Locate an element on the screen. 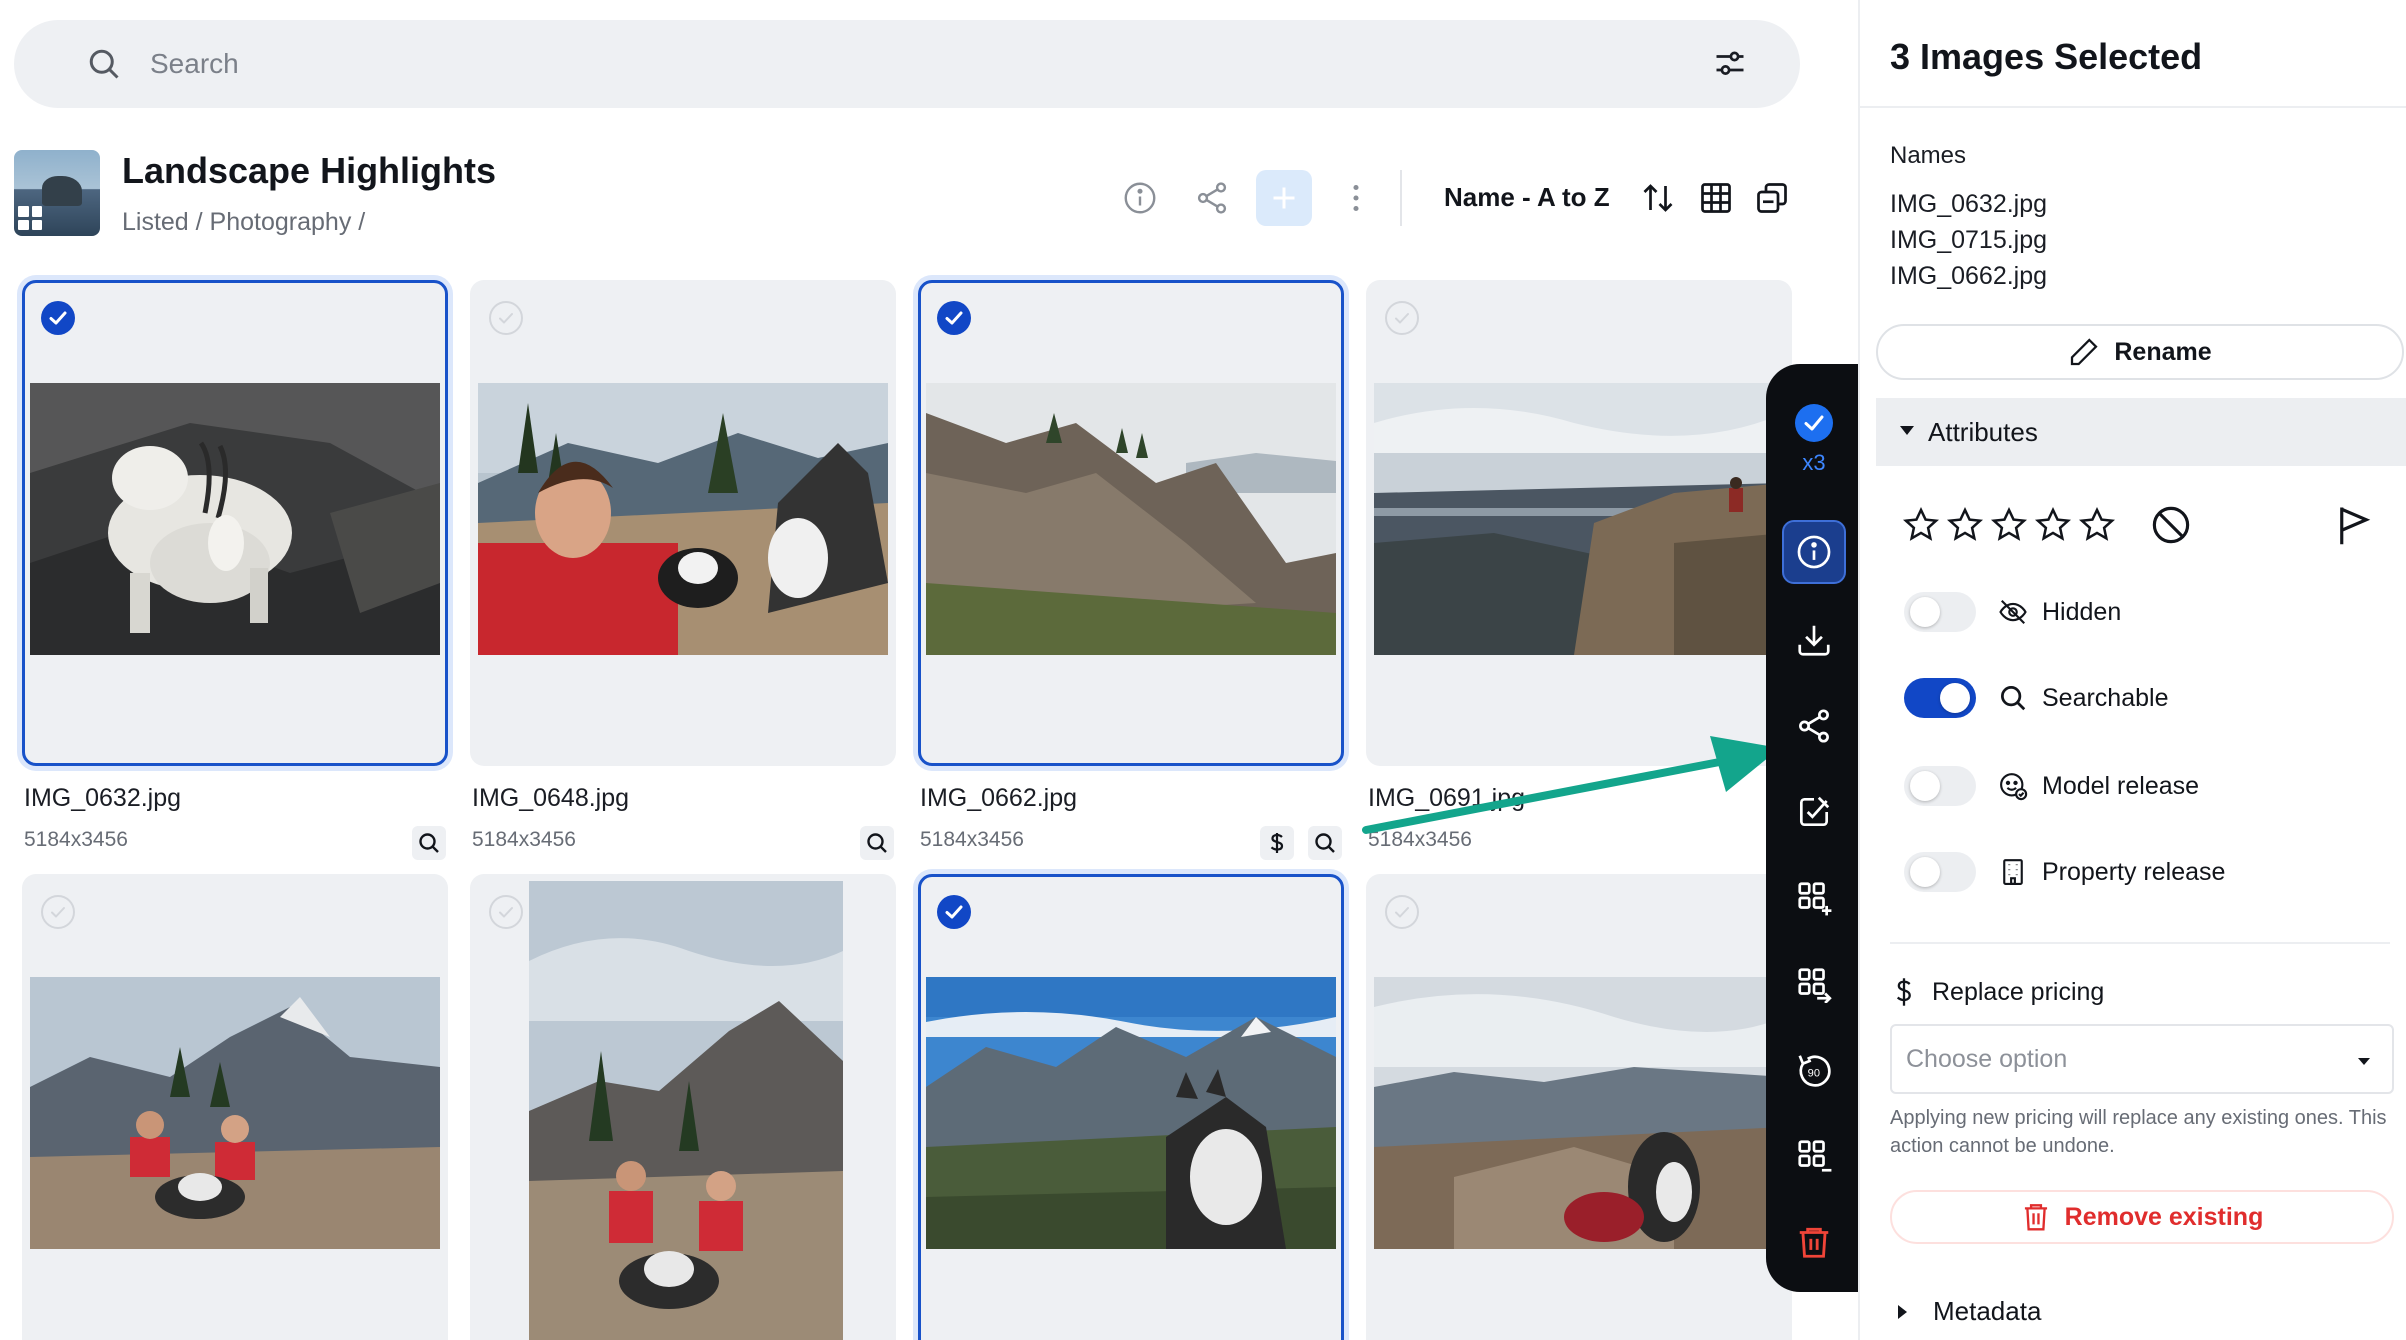  select-mode-button is located at coordinates (1772, 198).